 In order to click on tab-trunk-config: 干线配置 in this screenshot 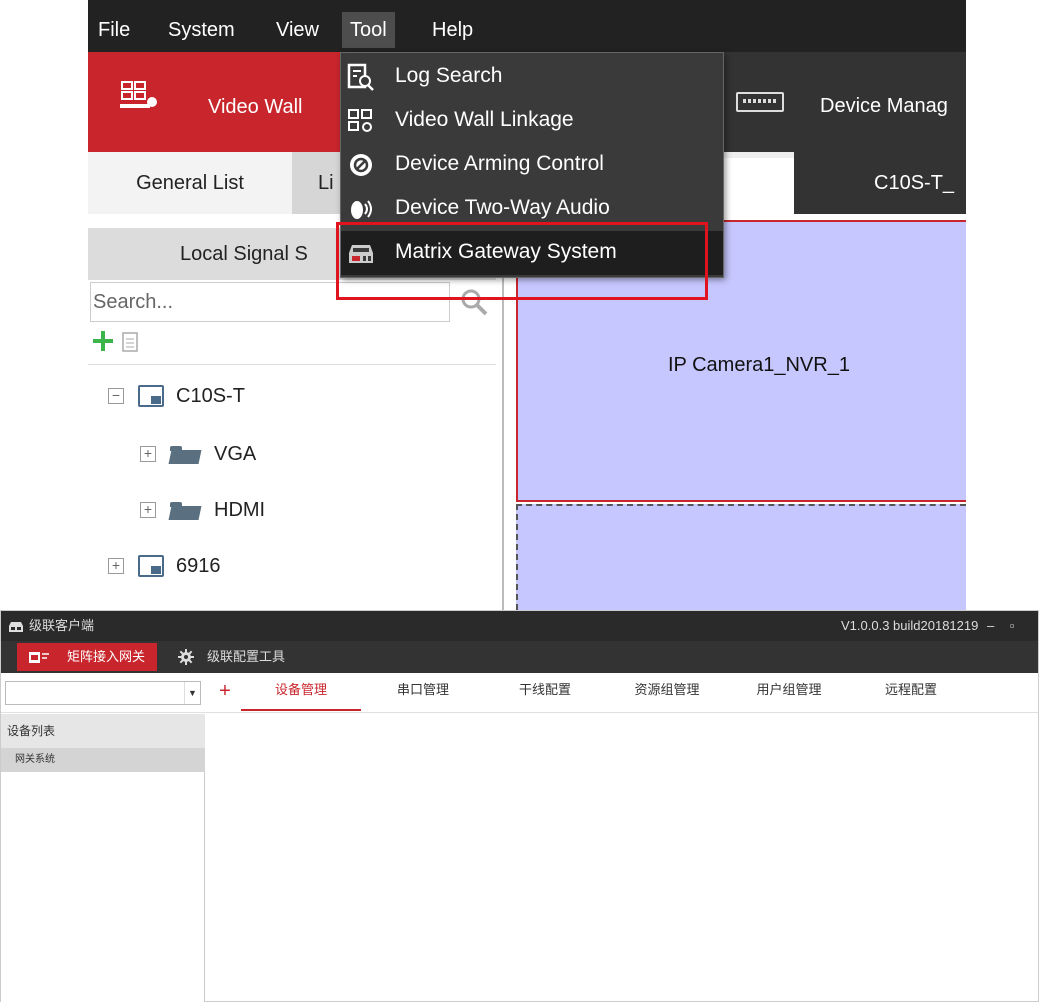, I will do `click(545, 692)`.